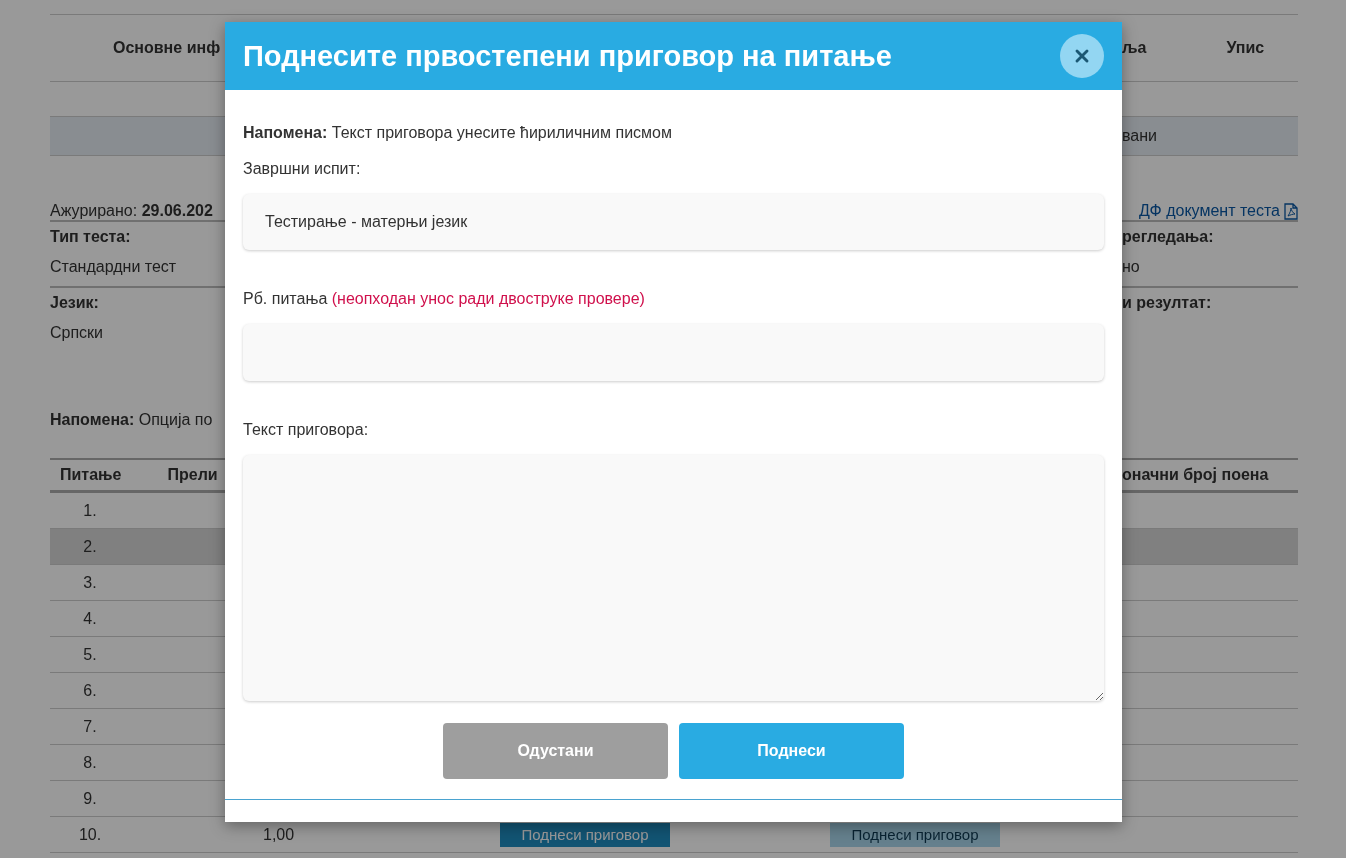 This screenshot has height=858, width=1346. What do you see at coordinates (90, 510) in the screenshot?
I see `question-number: 1.` at bounding box center [90, 510].